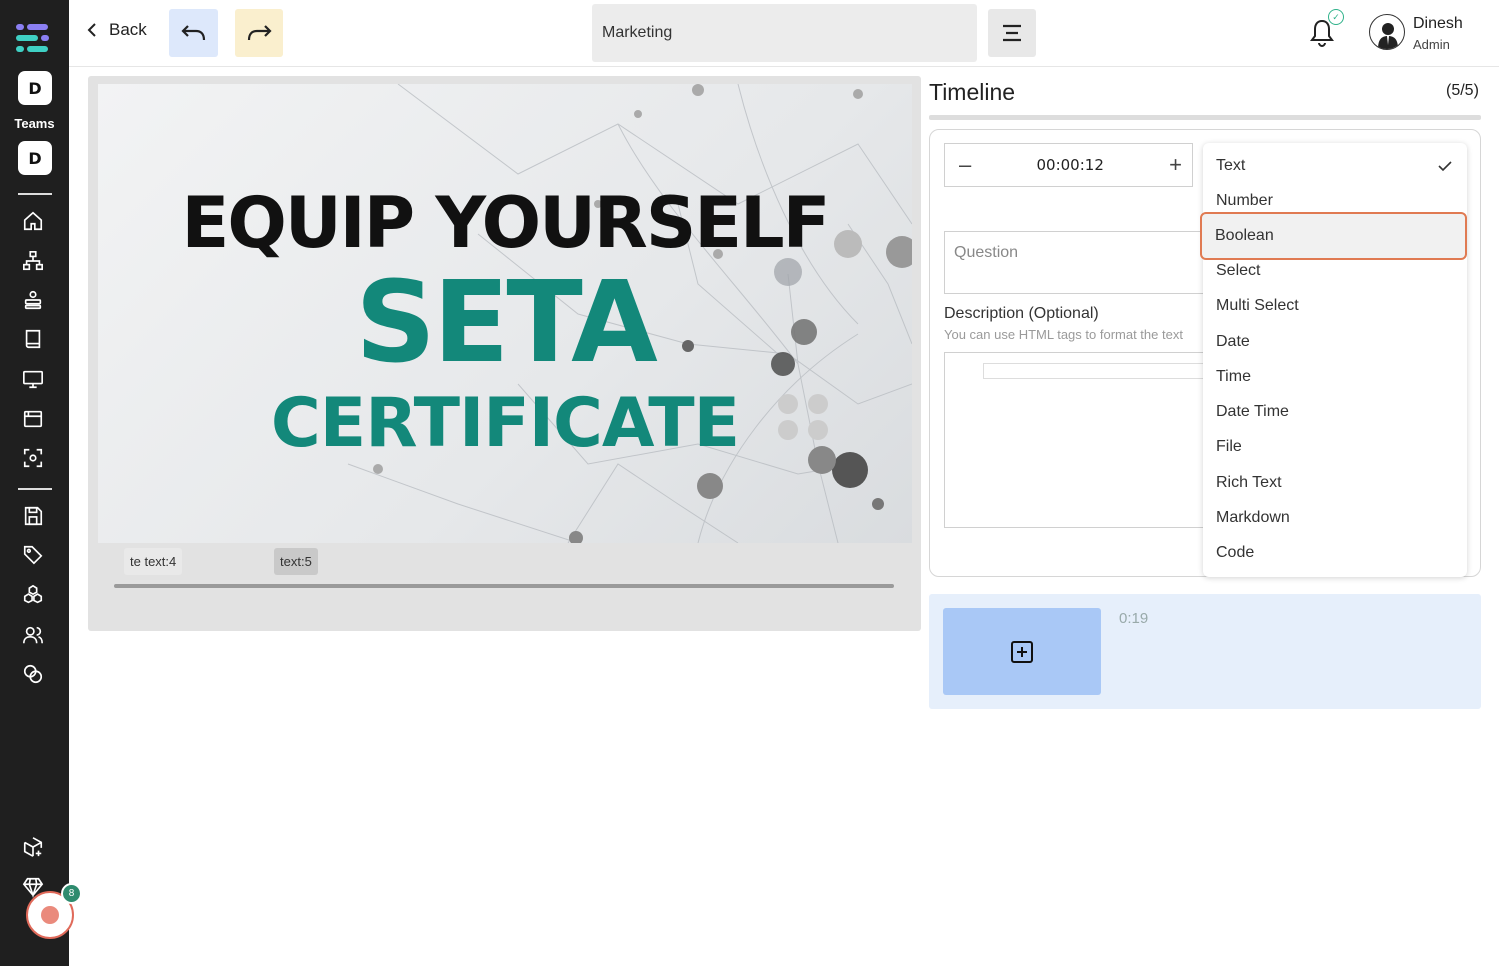  I want to click on video-headline-seta: SETA, so click(506, 323).